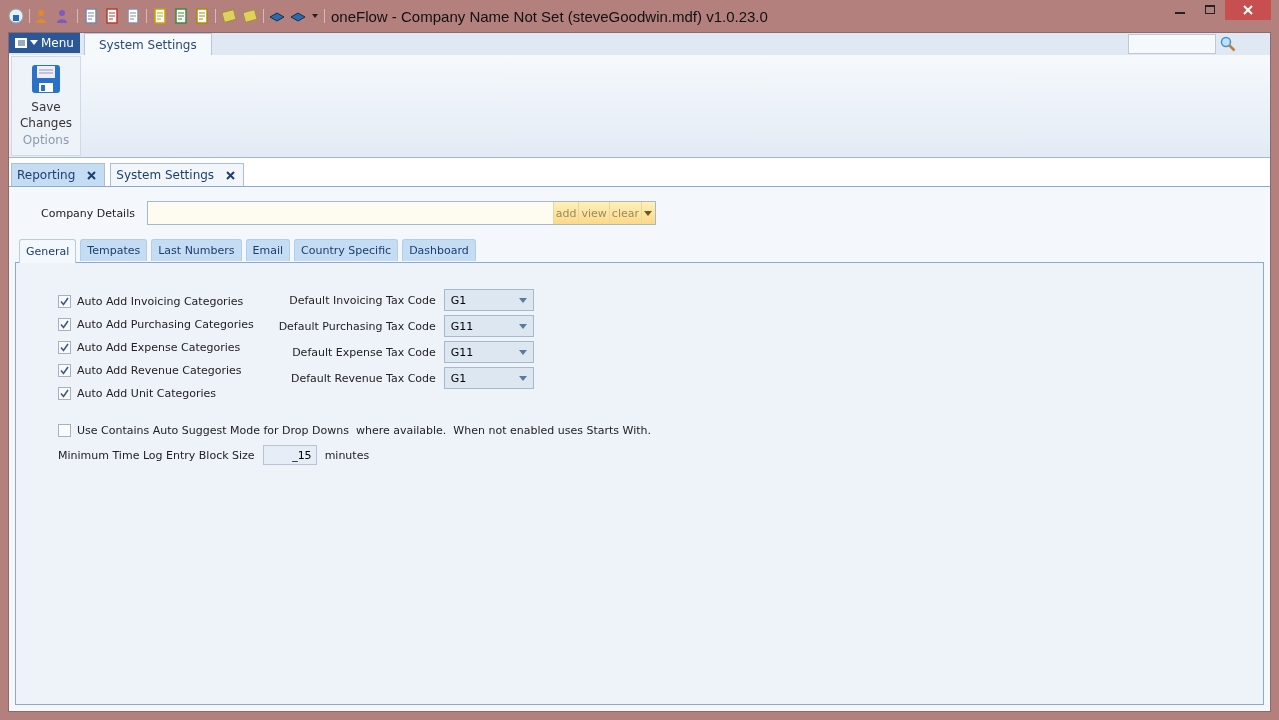  I want to click on field-label: Default Revenue Tax Code, so click(363, 378).